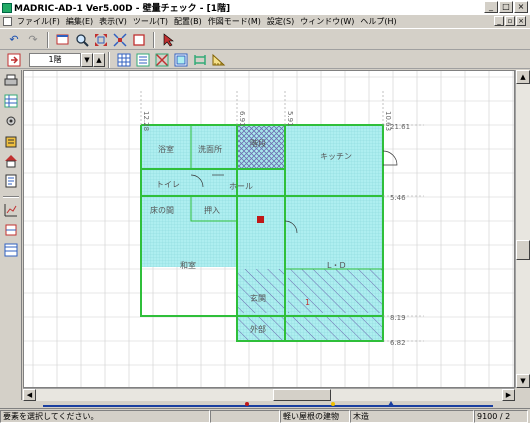 The width and height of the screenshot is (530, 423). Describe the element at coordinates (11, 82) in the screenshot. I see `print-icon` at that location.